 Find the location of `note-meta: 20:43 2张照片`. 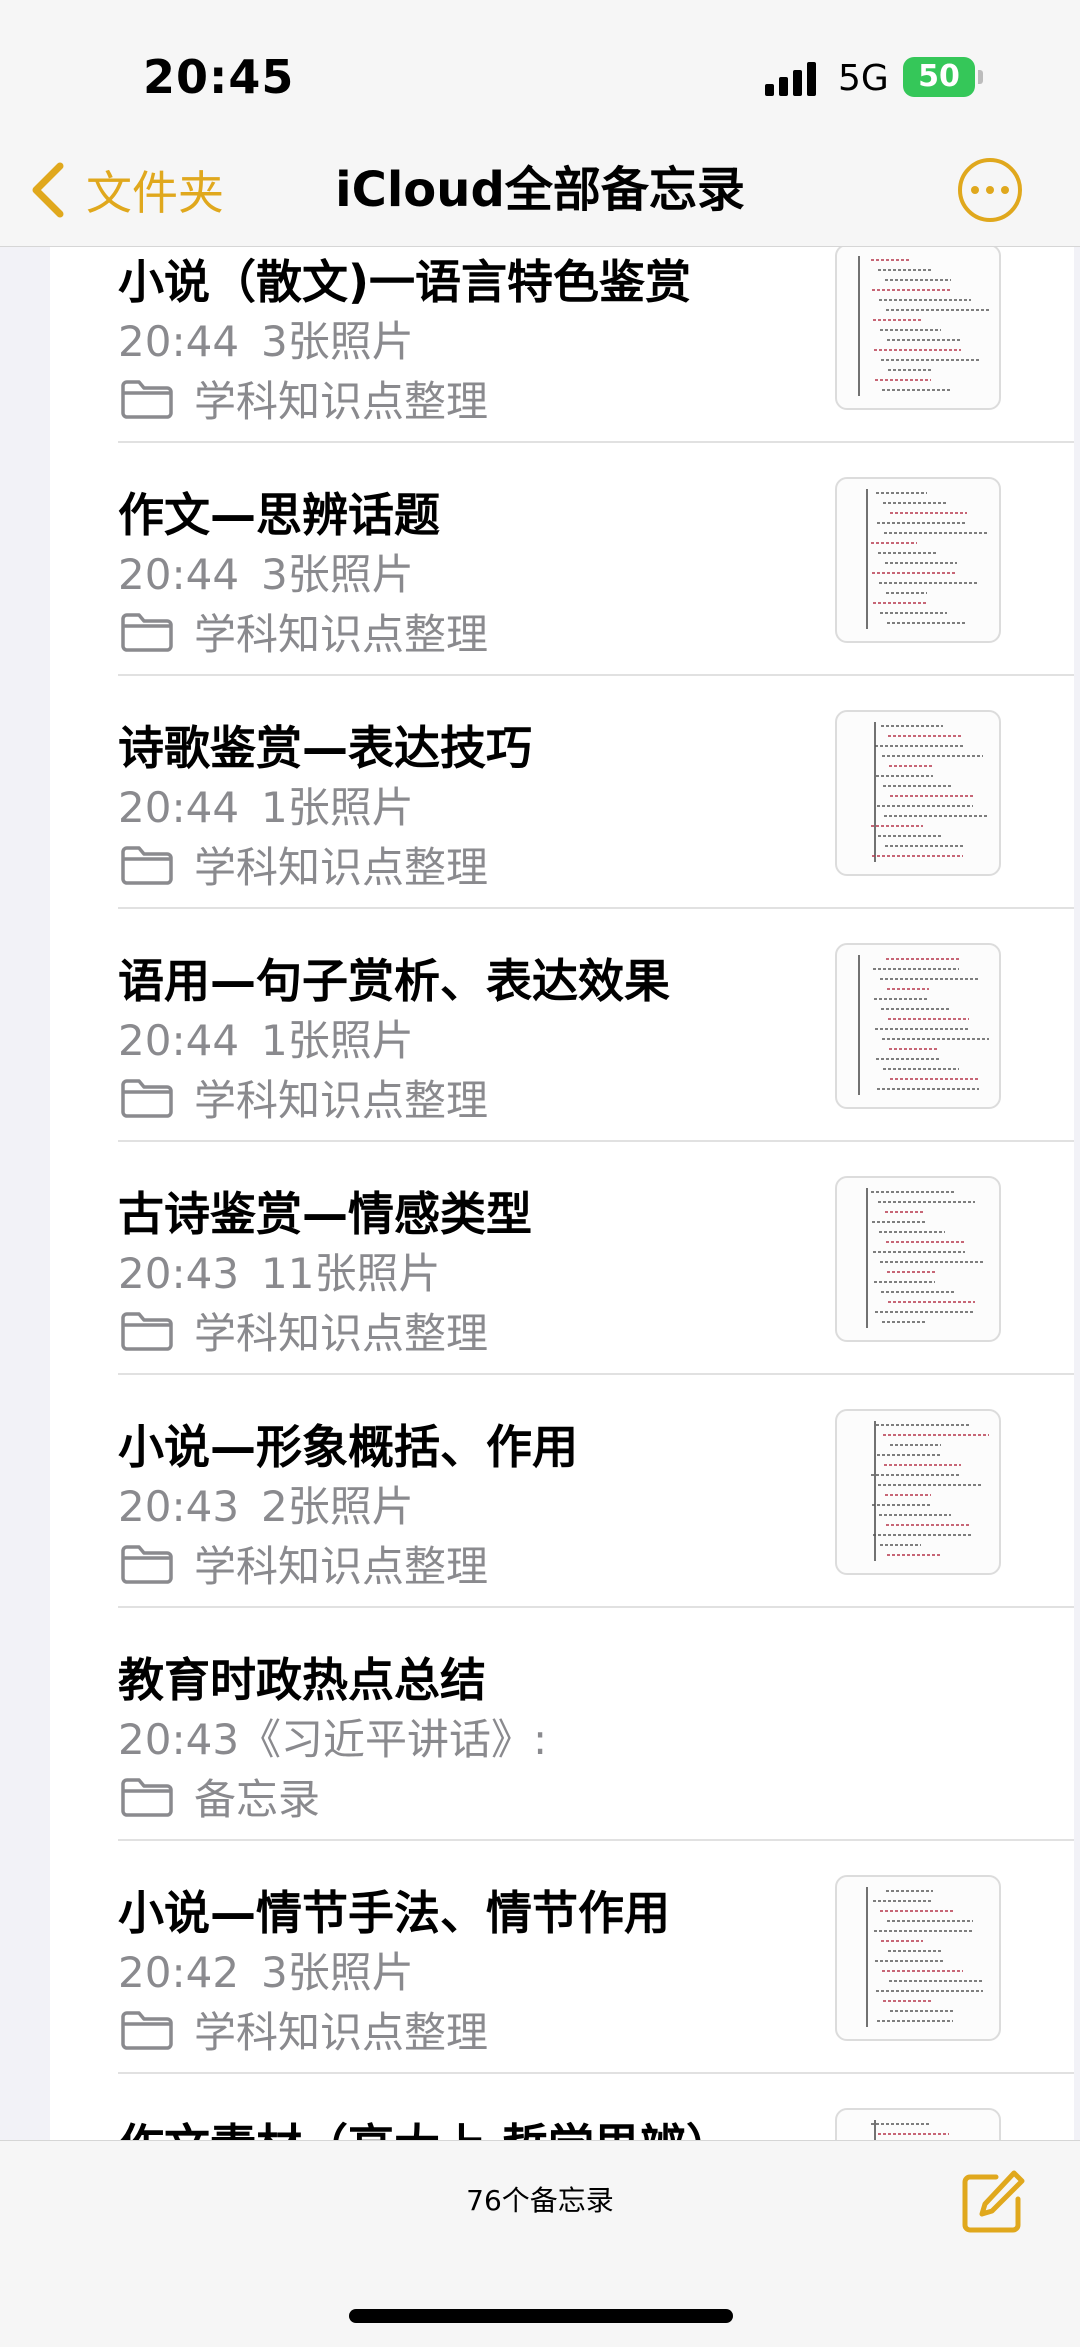

note-meta: 20:43 2张照片 is located at coordinates (266, 1503).